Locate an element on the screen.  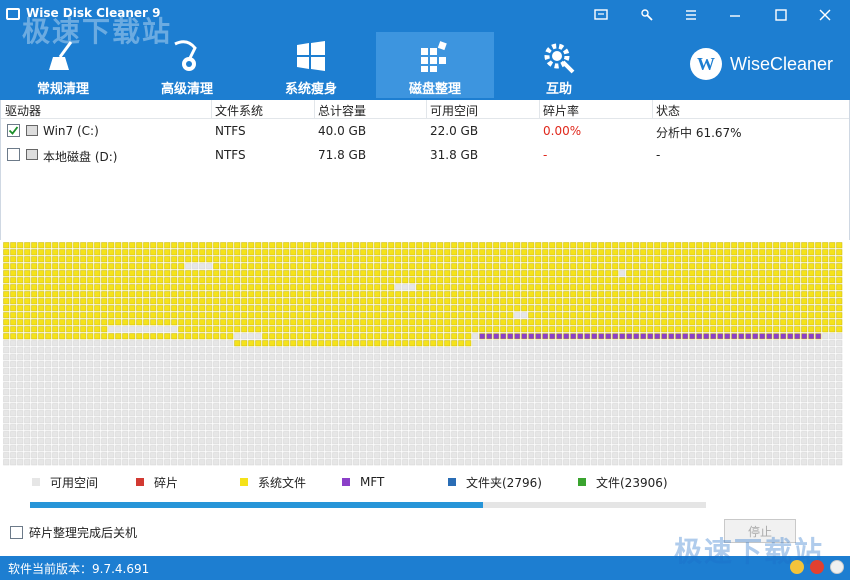
column-header-drive: 驱动器 is located at coordinates (23, 110).